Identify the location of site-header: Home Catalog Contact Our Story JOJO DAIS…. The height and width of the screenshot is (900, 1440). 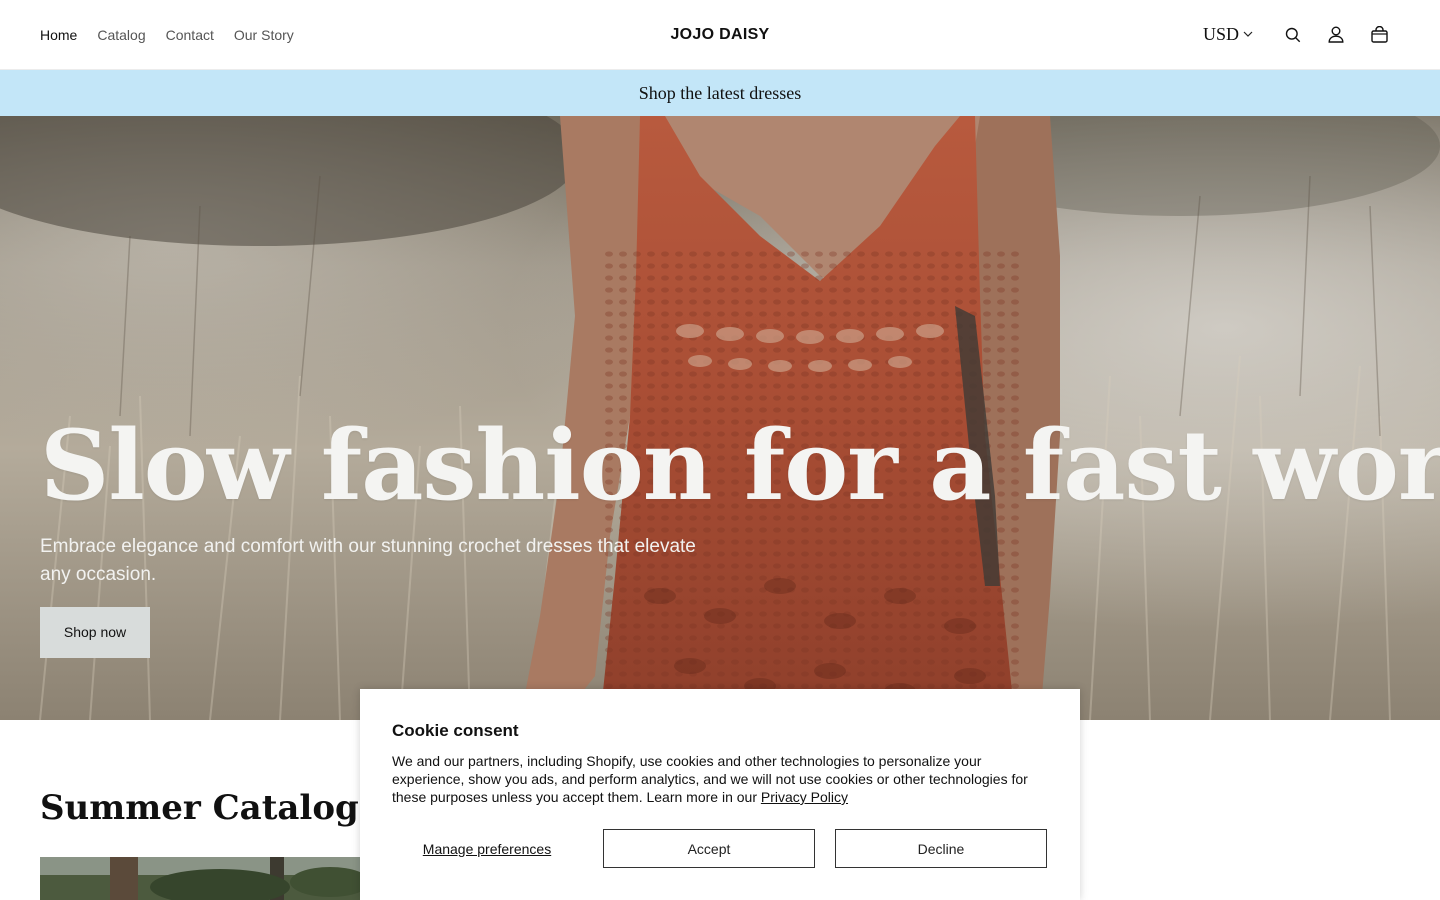
(720, 35).